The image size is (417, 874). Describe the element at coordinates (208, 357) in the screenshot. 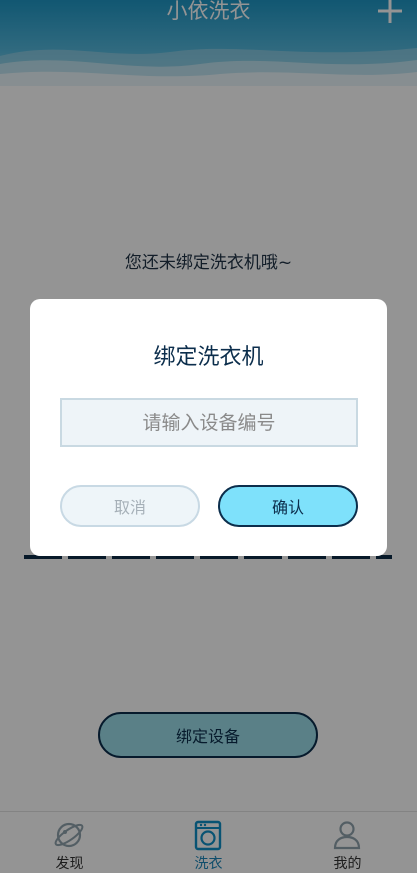

I see `dialog-title: 绑定洗衣机` at that location.